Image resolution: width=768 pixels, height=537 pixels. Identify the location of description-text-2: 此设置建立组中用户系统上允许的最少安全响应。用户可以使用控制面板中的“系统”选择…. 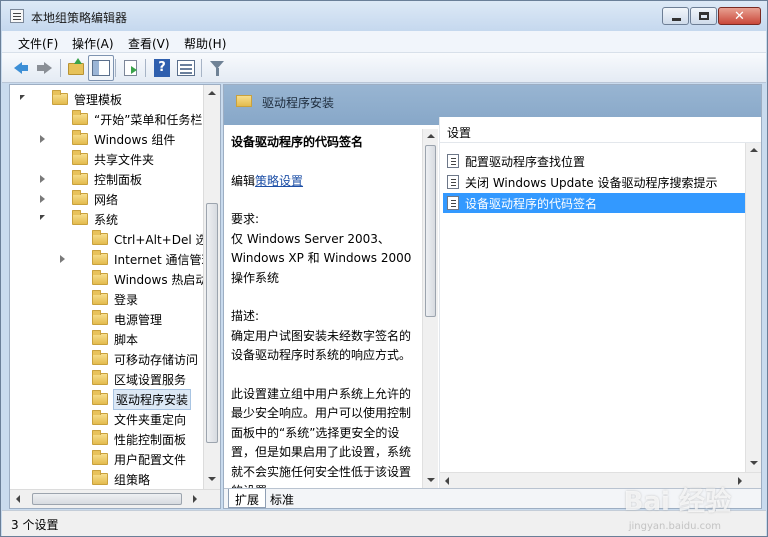
(321, 437).